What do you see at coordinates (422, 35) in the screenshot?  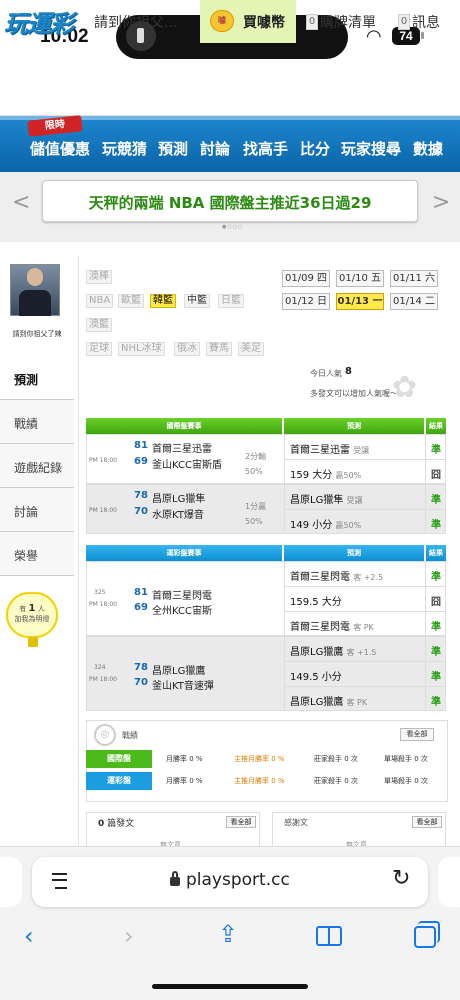 I see `battery-cap` at bounding box center [422, 35].